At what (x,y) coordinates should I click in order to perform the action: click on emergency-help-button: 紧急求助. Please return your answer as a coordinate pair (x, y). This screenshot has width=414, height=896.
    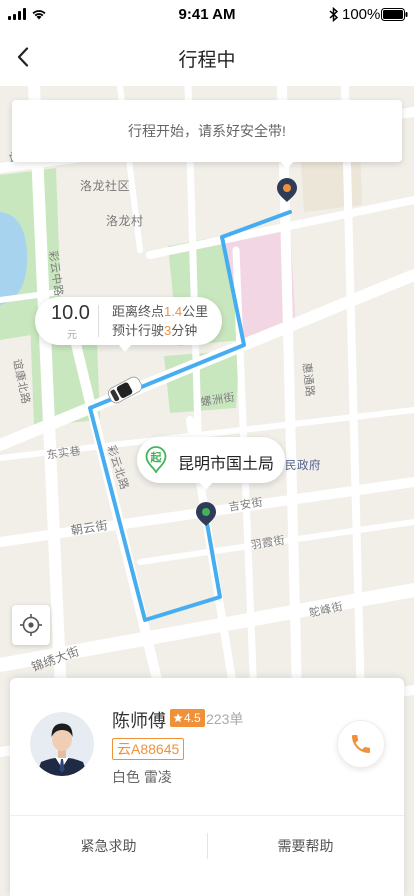
    Looking at the image, I should click on (108, 846).